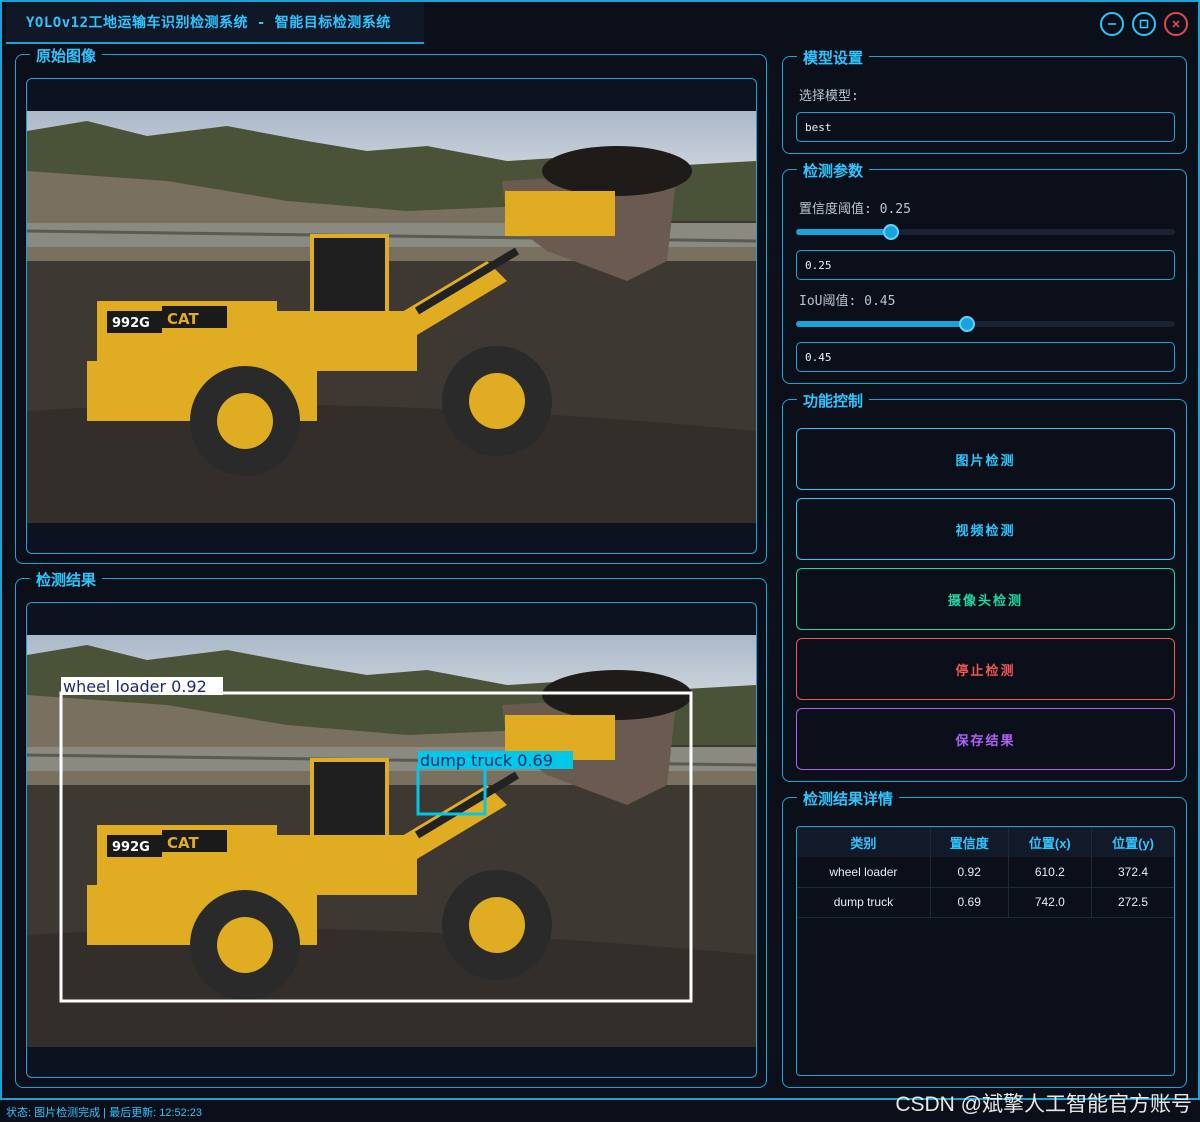 This screenshot has height=1122, width=1200. Describe the element at coordinates (985, 739) in the screenshot. I see `save-results-button: 保存结果` at that location.